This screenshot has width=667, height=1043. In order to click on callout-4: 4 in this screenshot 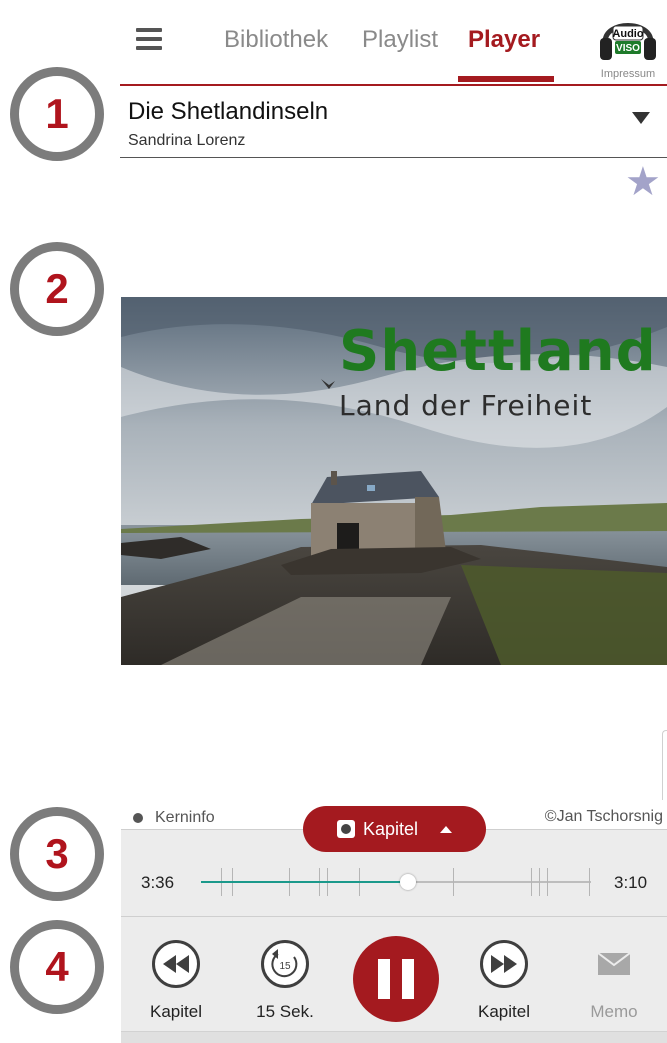, I will do `click(57, 967)`.